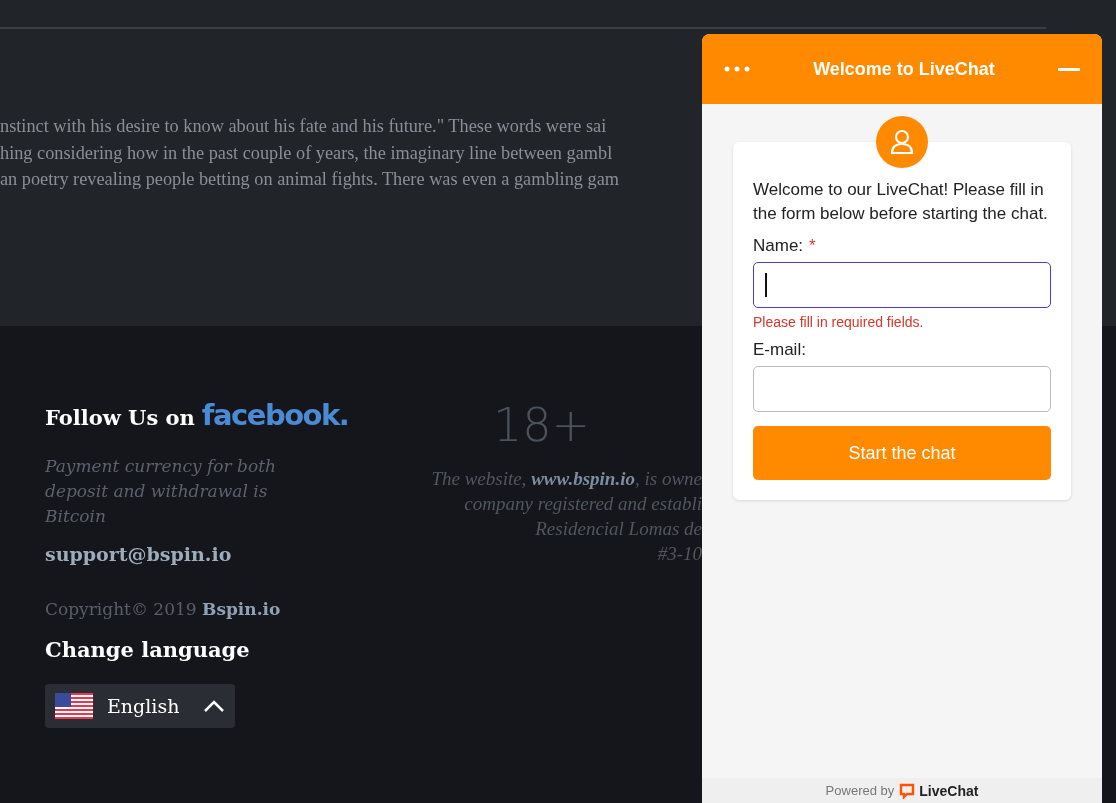  What do you see at coordinates (161, 491) in the screenshot?
I see `payment-note: Payment currency for both deposit and withdrawal is Bitcoin` at bounding box center [161, 491].